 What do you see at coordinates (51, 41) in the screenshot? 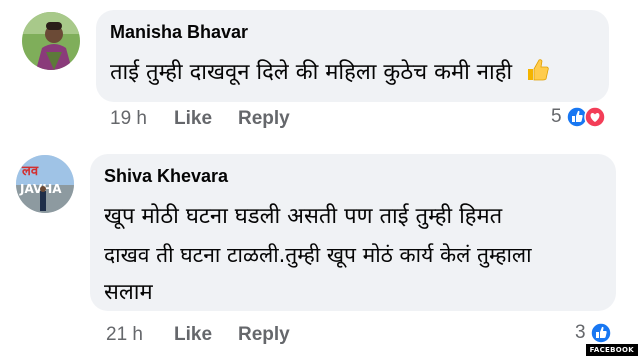
I see `avatar` at bounding box center [51, 41].